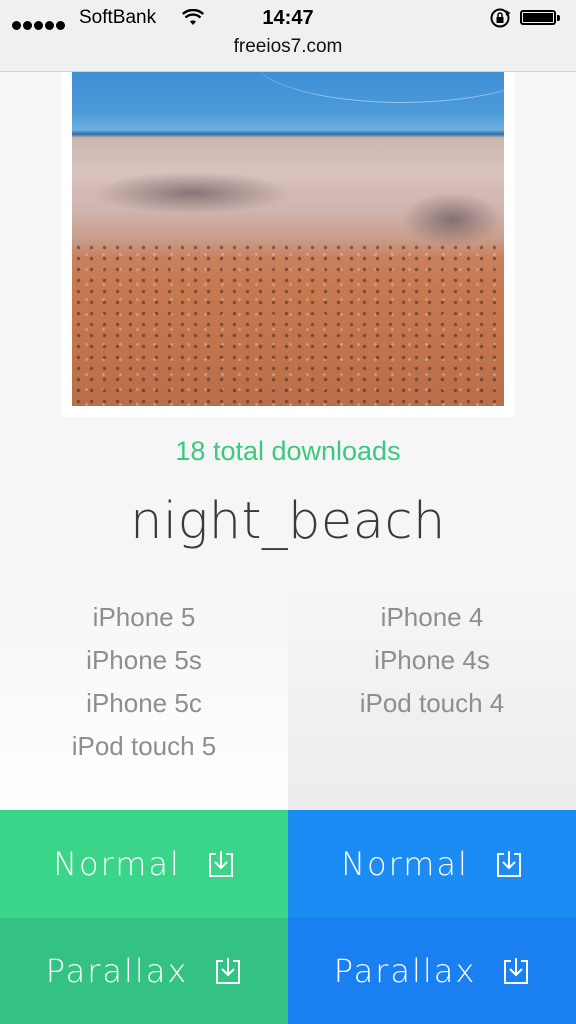 This screenshot has height=1024, width=576. What do you see at coordinates (500, 20) in the screenshot?
I see `rotation-lock-icon` at bounding box center [500, 20].